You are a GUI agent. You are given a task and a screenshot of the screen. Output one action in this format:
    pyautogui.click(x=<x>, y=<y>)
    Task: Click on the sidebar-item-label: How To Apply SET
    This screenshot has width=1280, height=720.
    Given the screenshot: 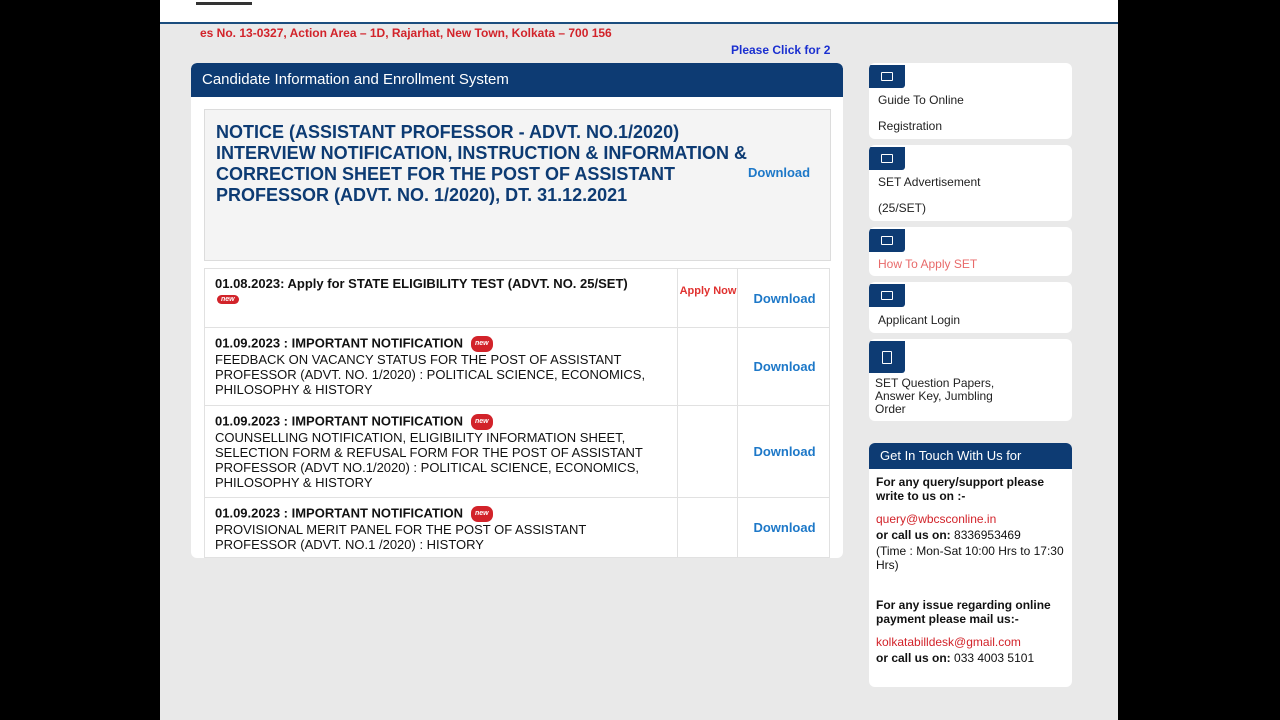 What is the action you would take?
    pyautogui.click(x=928, y=264)
    